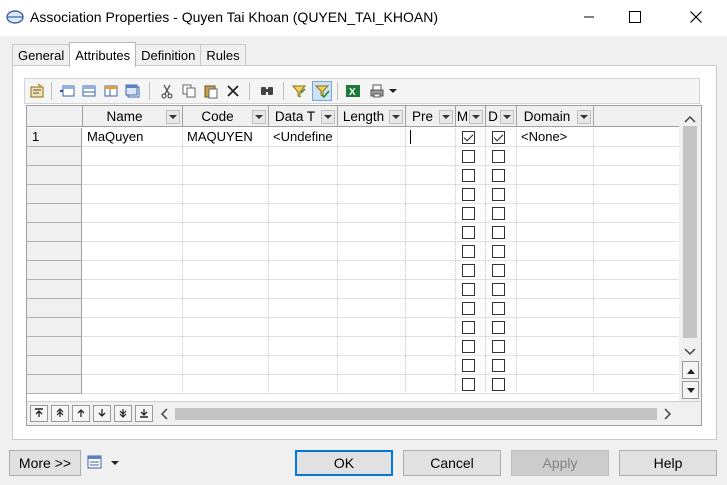  What do you see at coordinates (471, 116) in the screenshot?
I see `column-header-mandatory: M` at bounding box center [471, 116].